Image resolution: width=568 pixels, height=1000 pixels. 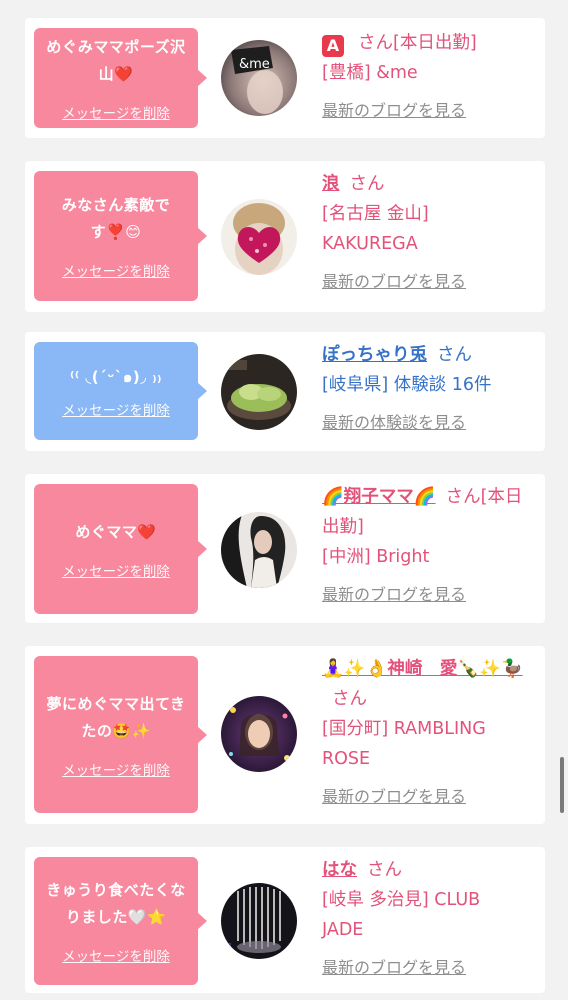 What do you see at coordinates (116, 903) in the screenshot?
I see `message-text: きゅうり食べたくなりました🤍⭐️` at bounding box center [116, 903].